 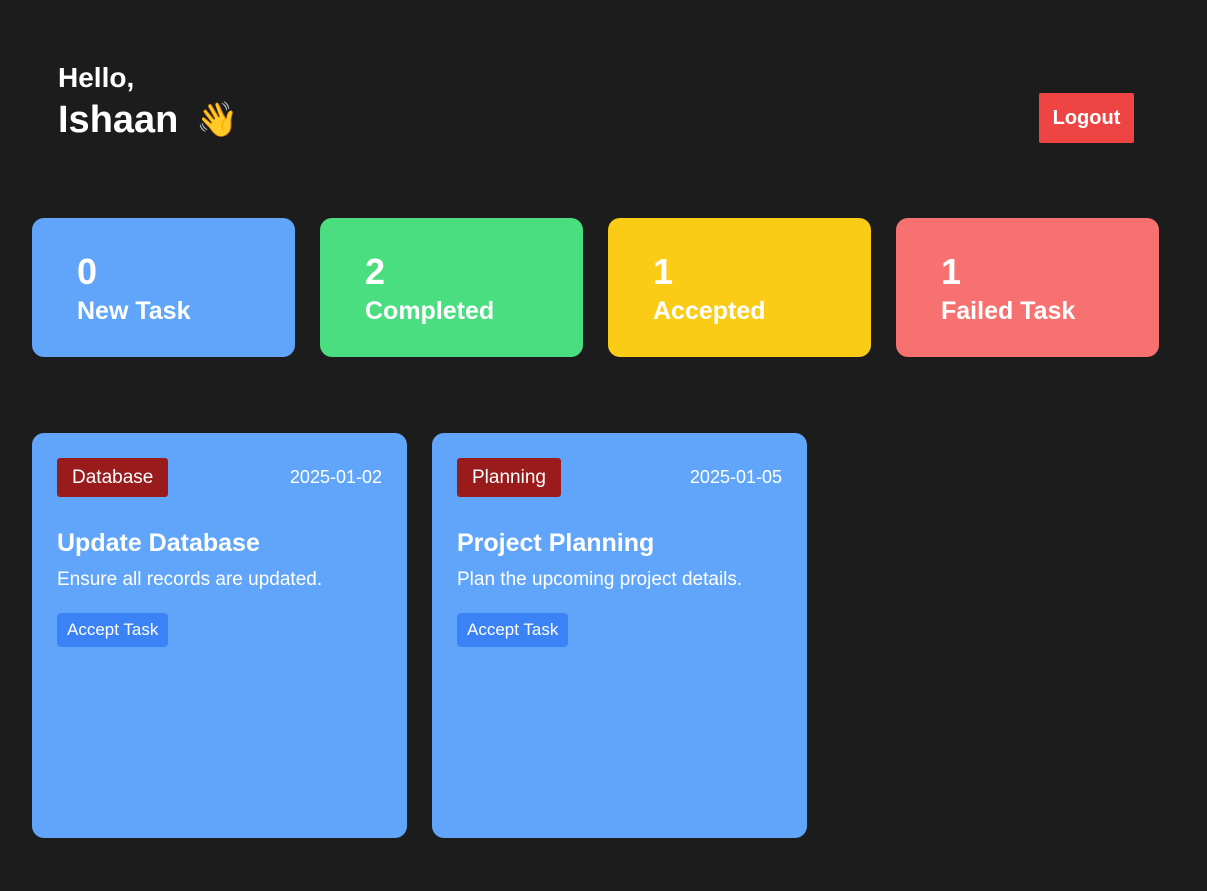 What do you see at coordinates (219, 477) in the screenshot?
I see `task-card-header: Database 2025-01-02` at bounding box center [219, 477].